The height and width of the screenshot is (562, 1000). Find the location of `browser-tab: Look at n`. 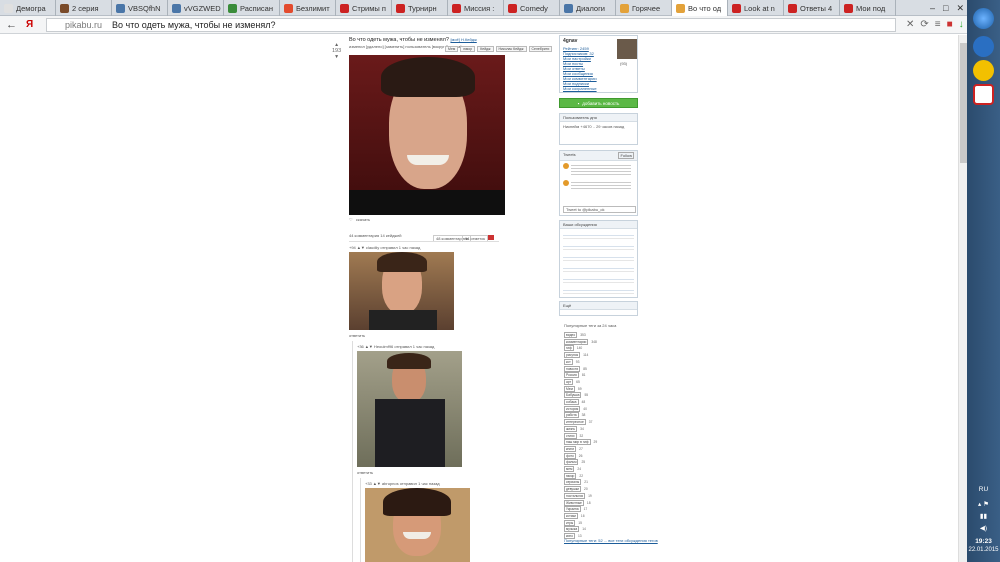

browser-tab: Look at n is located at coordinates (756, 8).